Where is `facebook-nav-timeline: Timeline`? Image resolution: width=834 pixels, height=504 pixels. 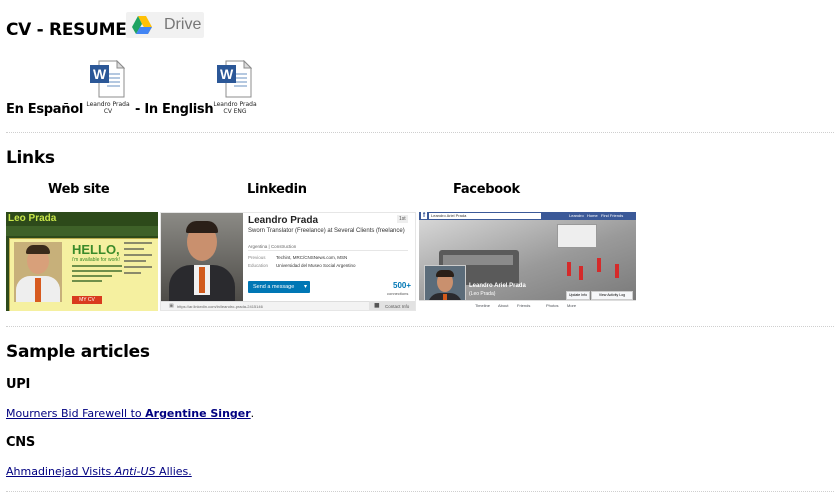
facebook-nav-timeline: Timeline is located at coordinates (482, 305).